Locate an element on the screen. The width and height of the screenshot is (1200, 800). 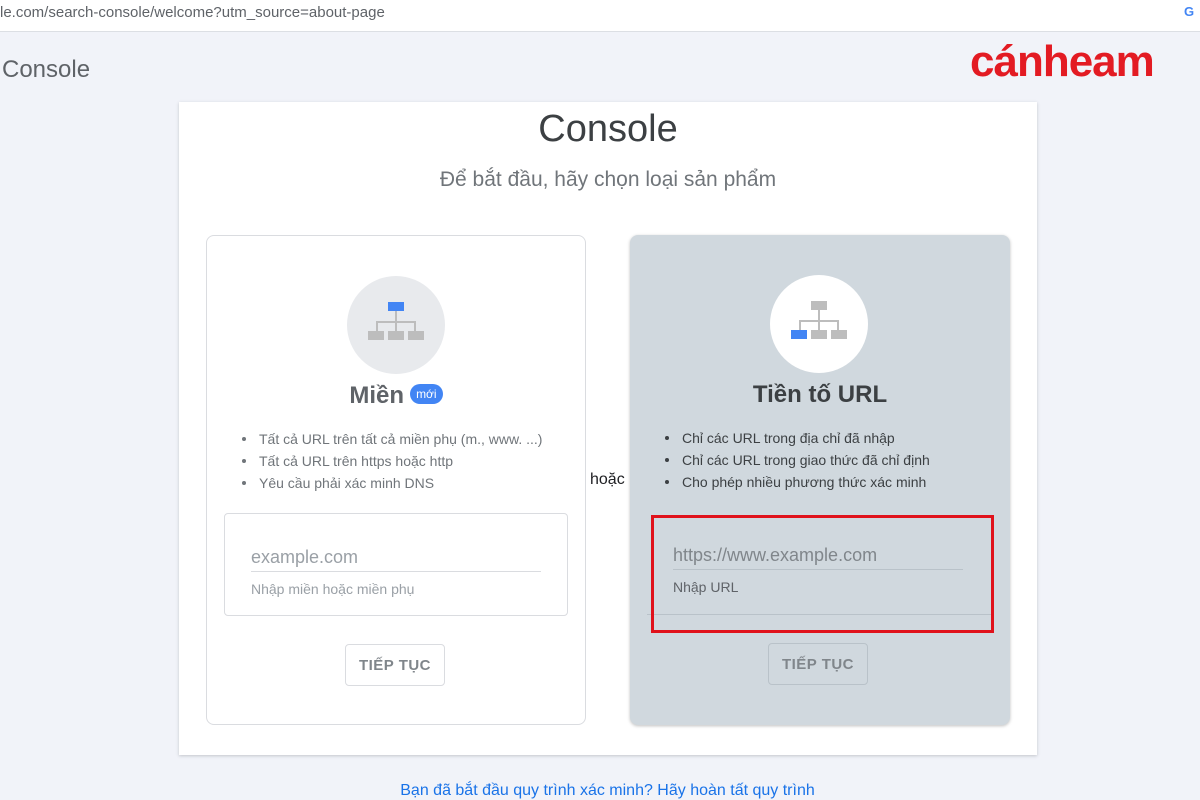
domain-heading: Miền mới is located at coordinates (396, 396).